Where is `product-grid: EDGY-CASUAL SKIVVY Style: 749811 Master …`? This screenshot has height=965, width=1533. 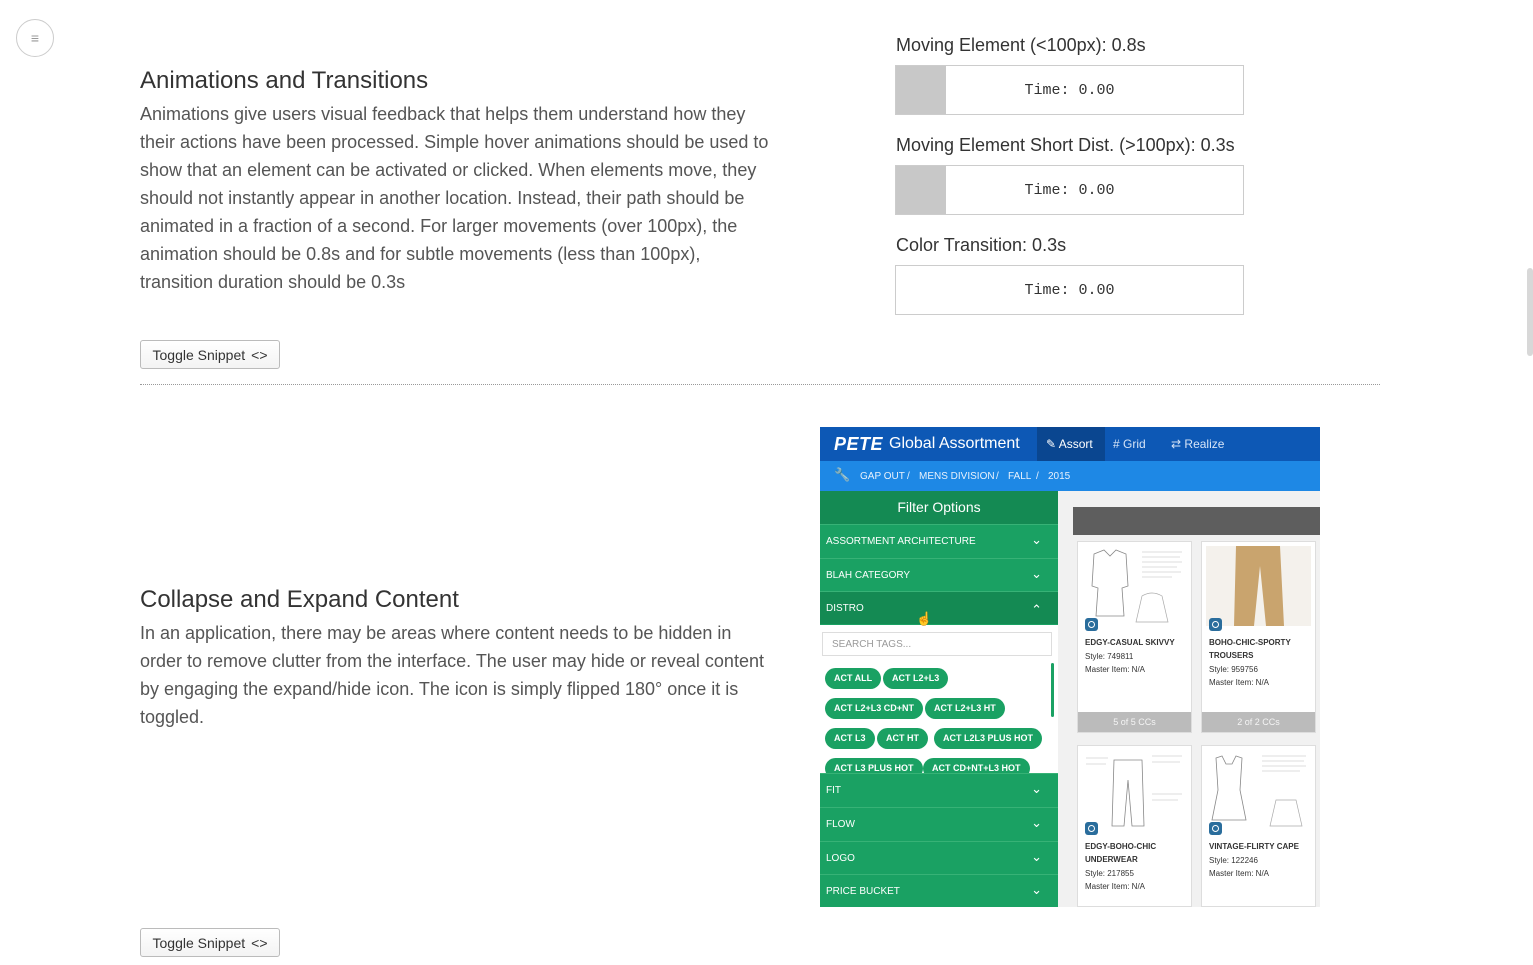 product-grid: EDGY-CASUAL SKIVVY Style: 749811 Master … is located at coordinates (1189, 699).